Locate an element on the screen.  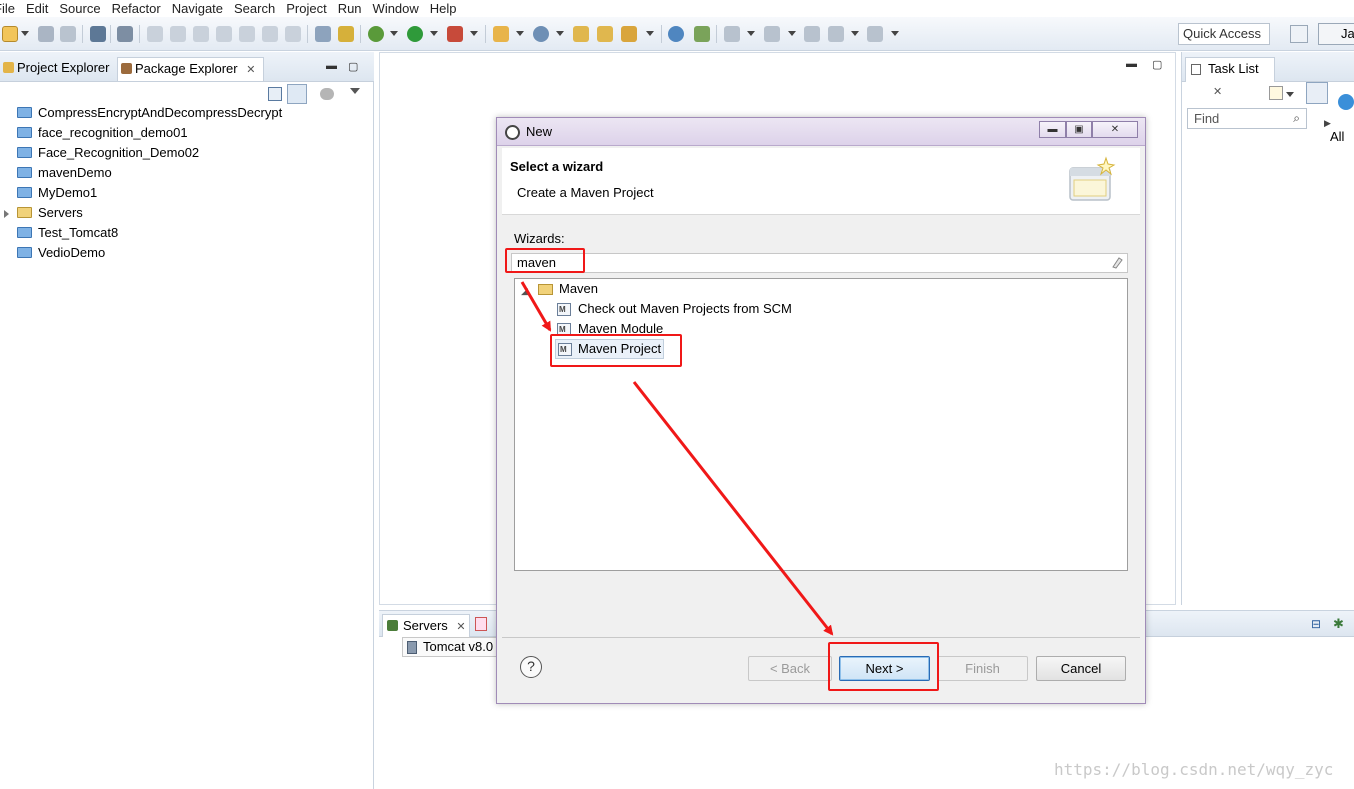
next-annotation-icon is located at coordinates (732, 34).